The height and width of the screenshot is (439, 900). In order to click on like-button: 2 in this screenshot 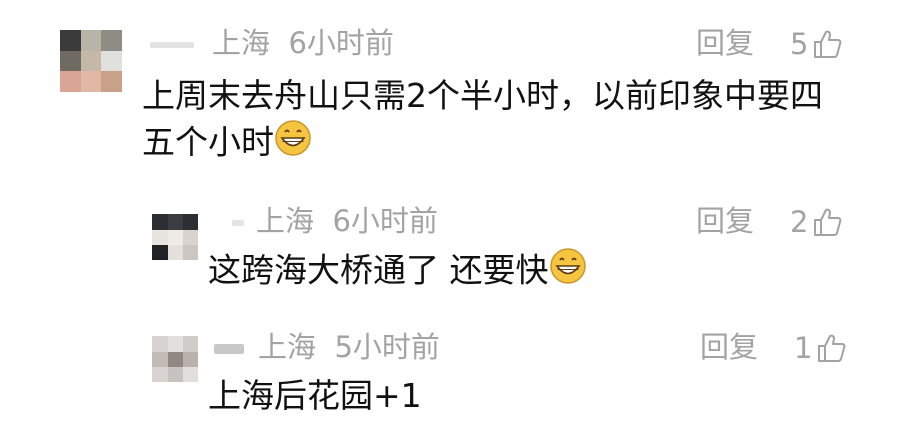, I will do `click(816, 222)`.